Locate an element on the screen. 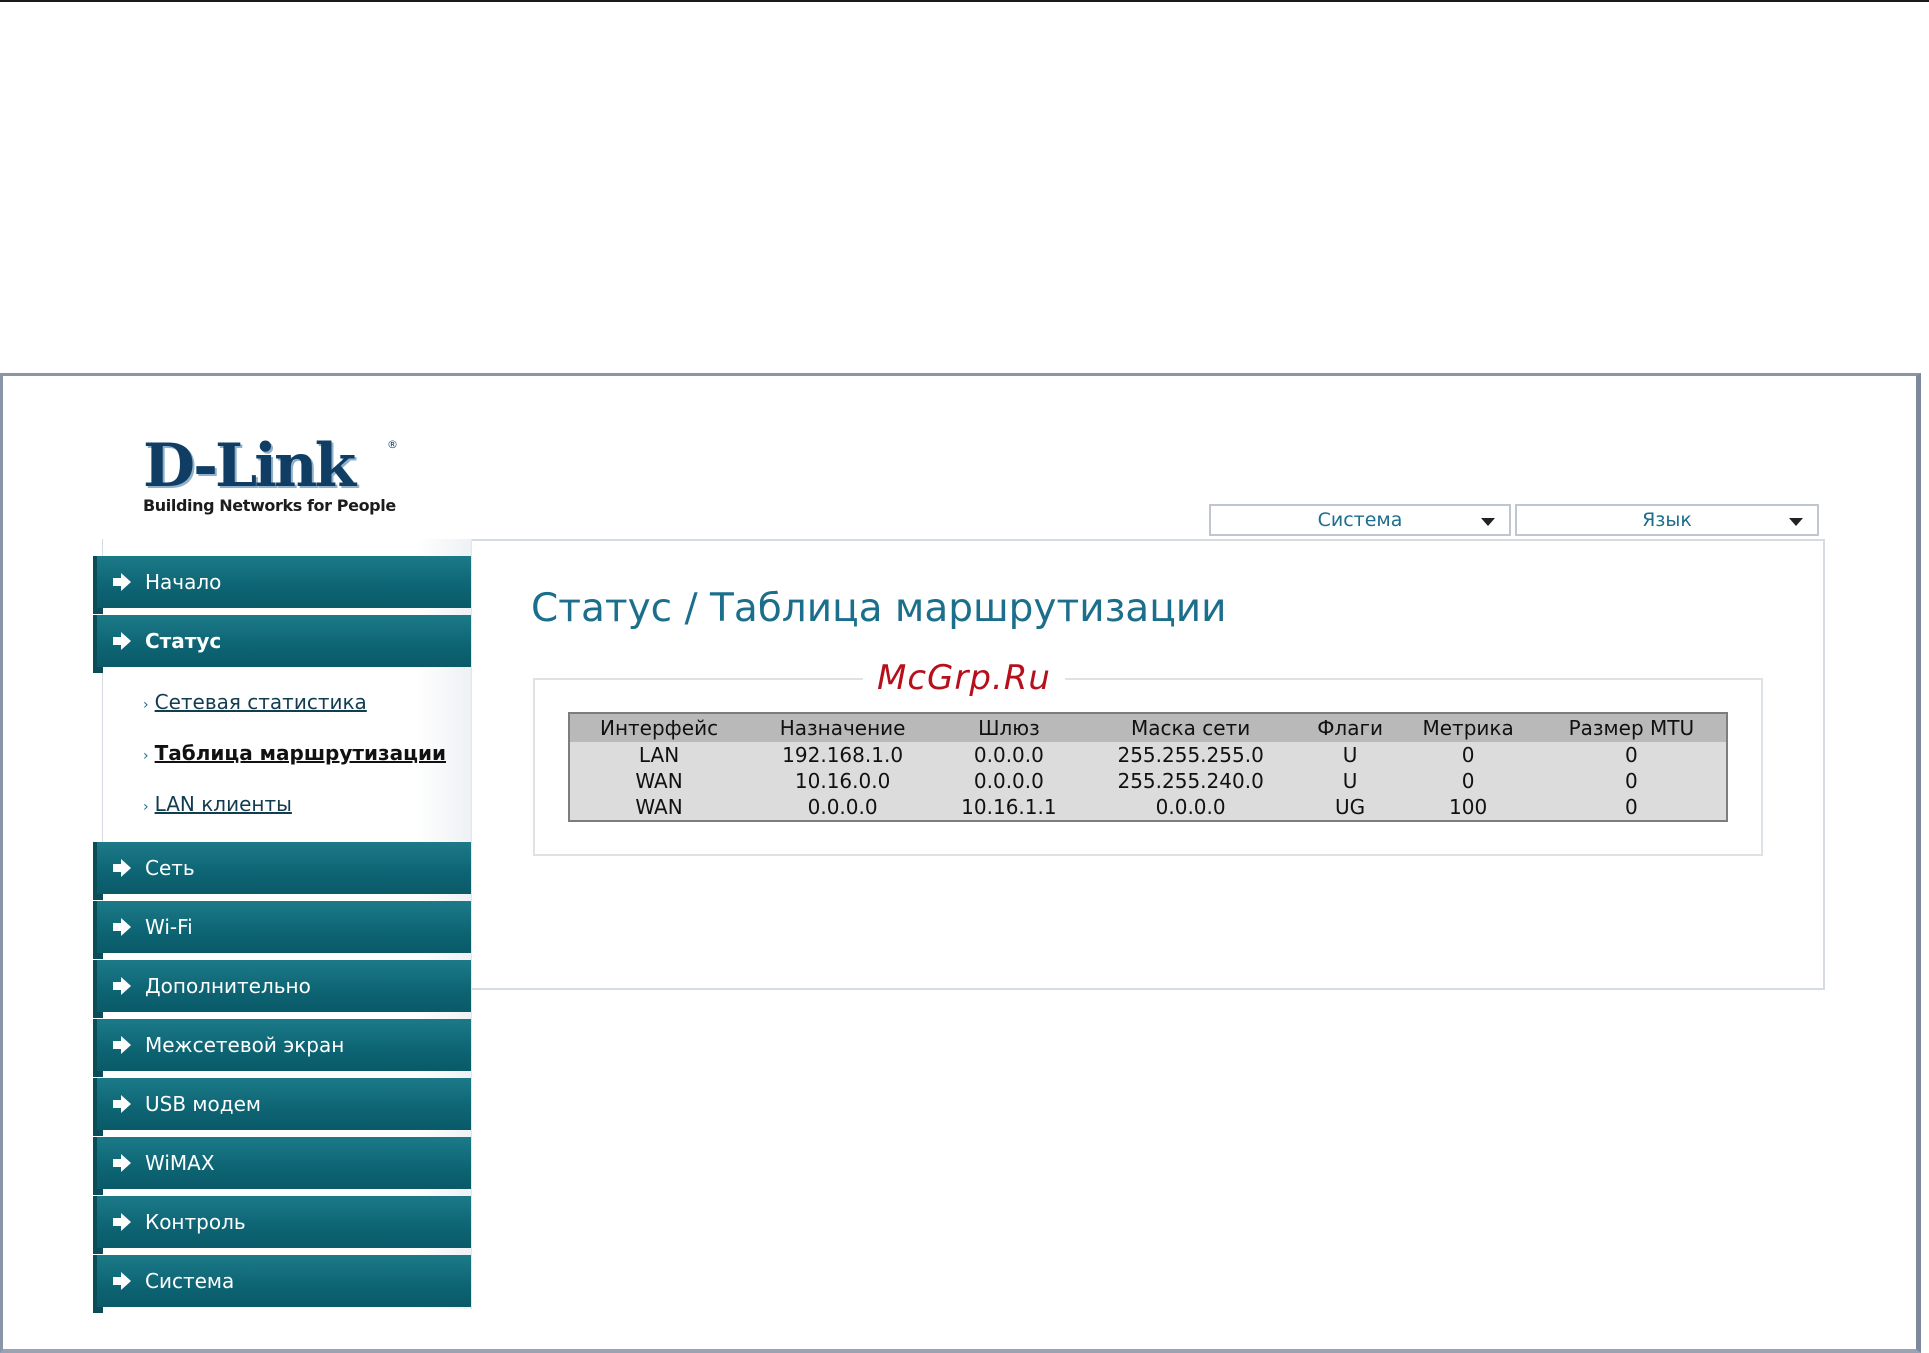 The width and height of the screenshot is (1929, 1353). top-rule is located at coordinates (964, 1).